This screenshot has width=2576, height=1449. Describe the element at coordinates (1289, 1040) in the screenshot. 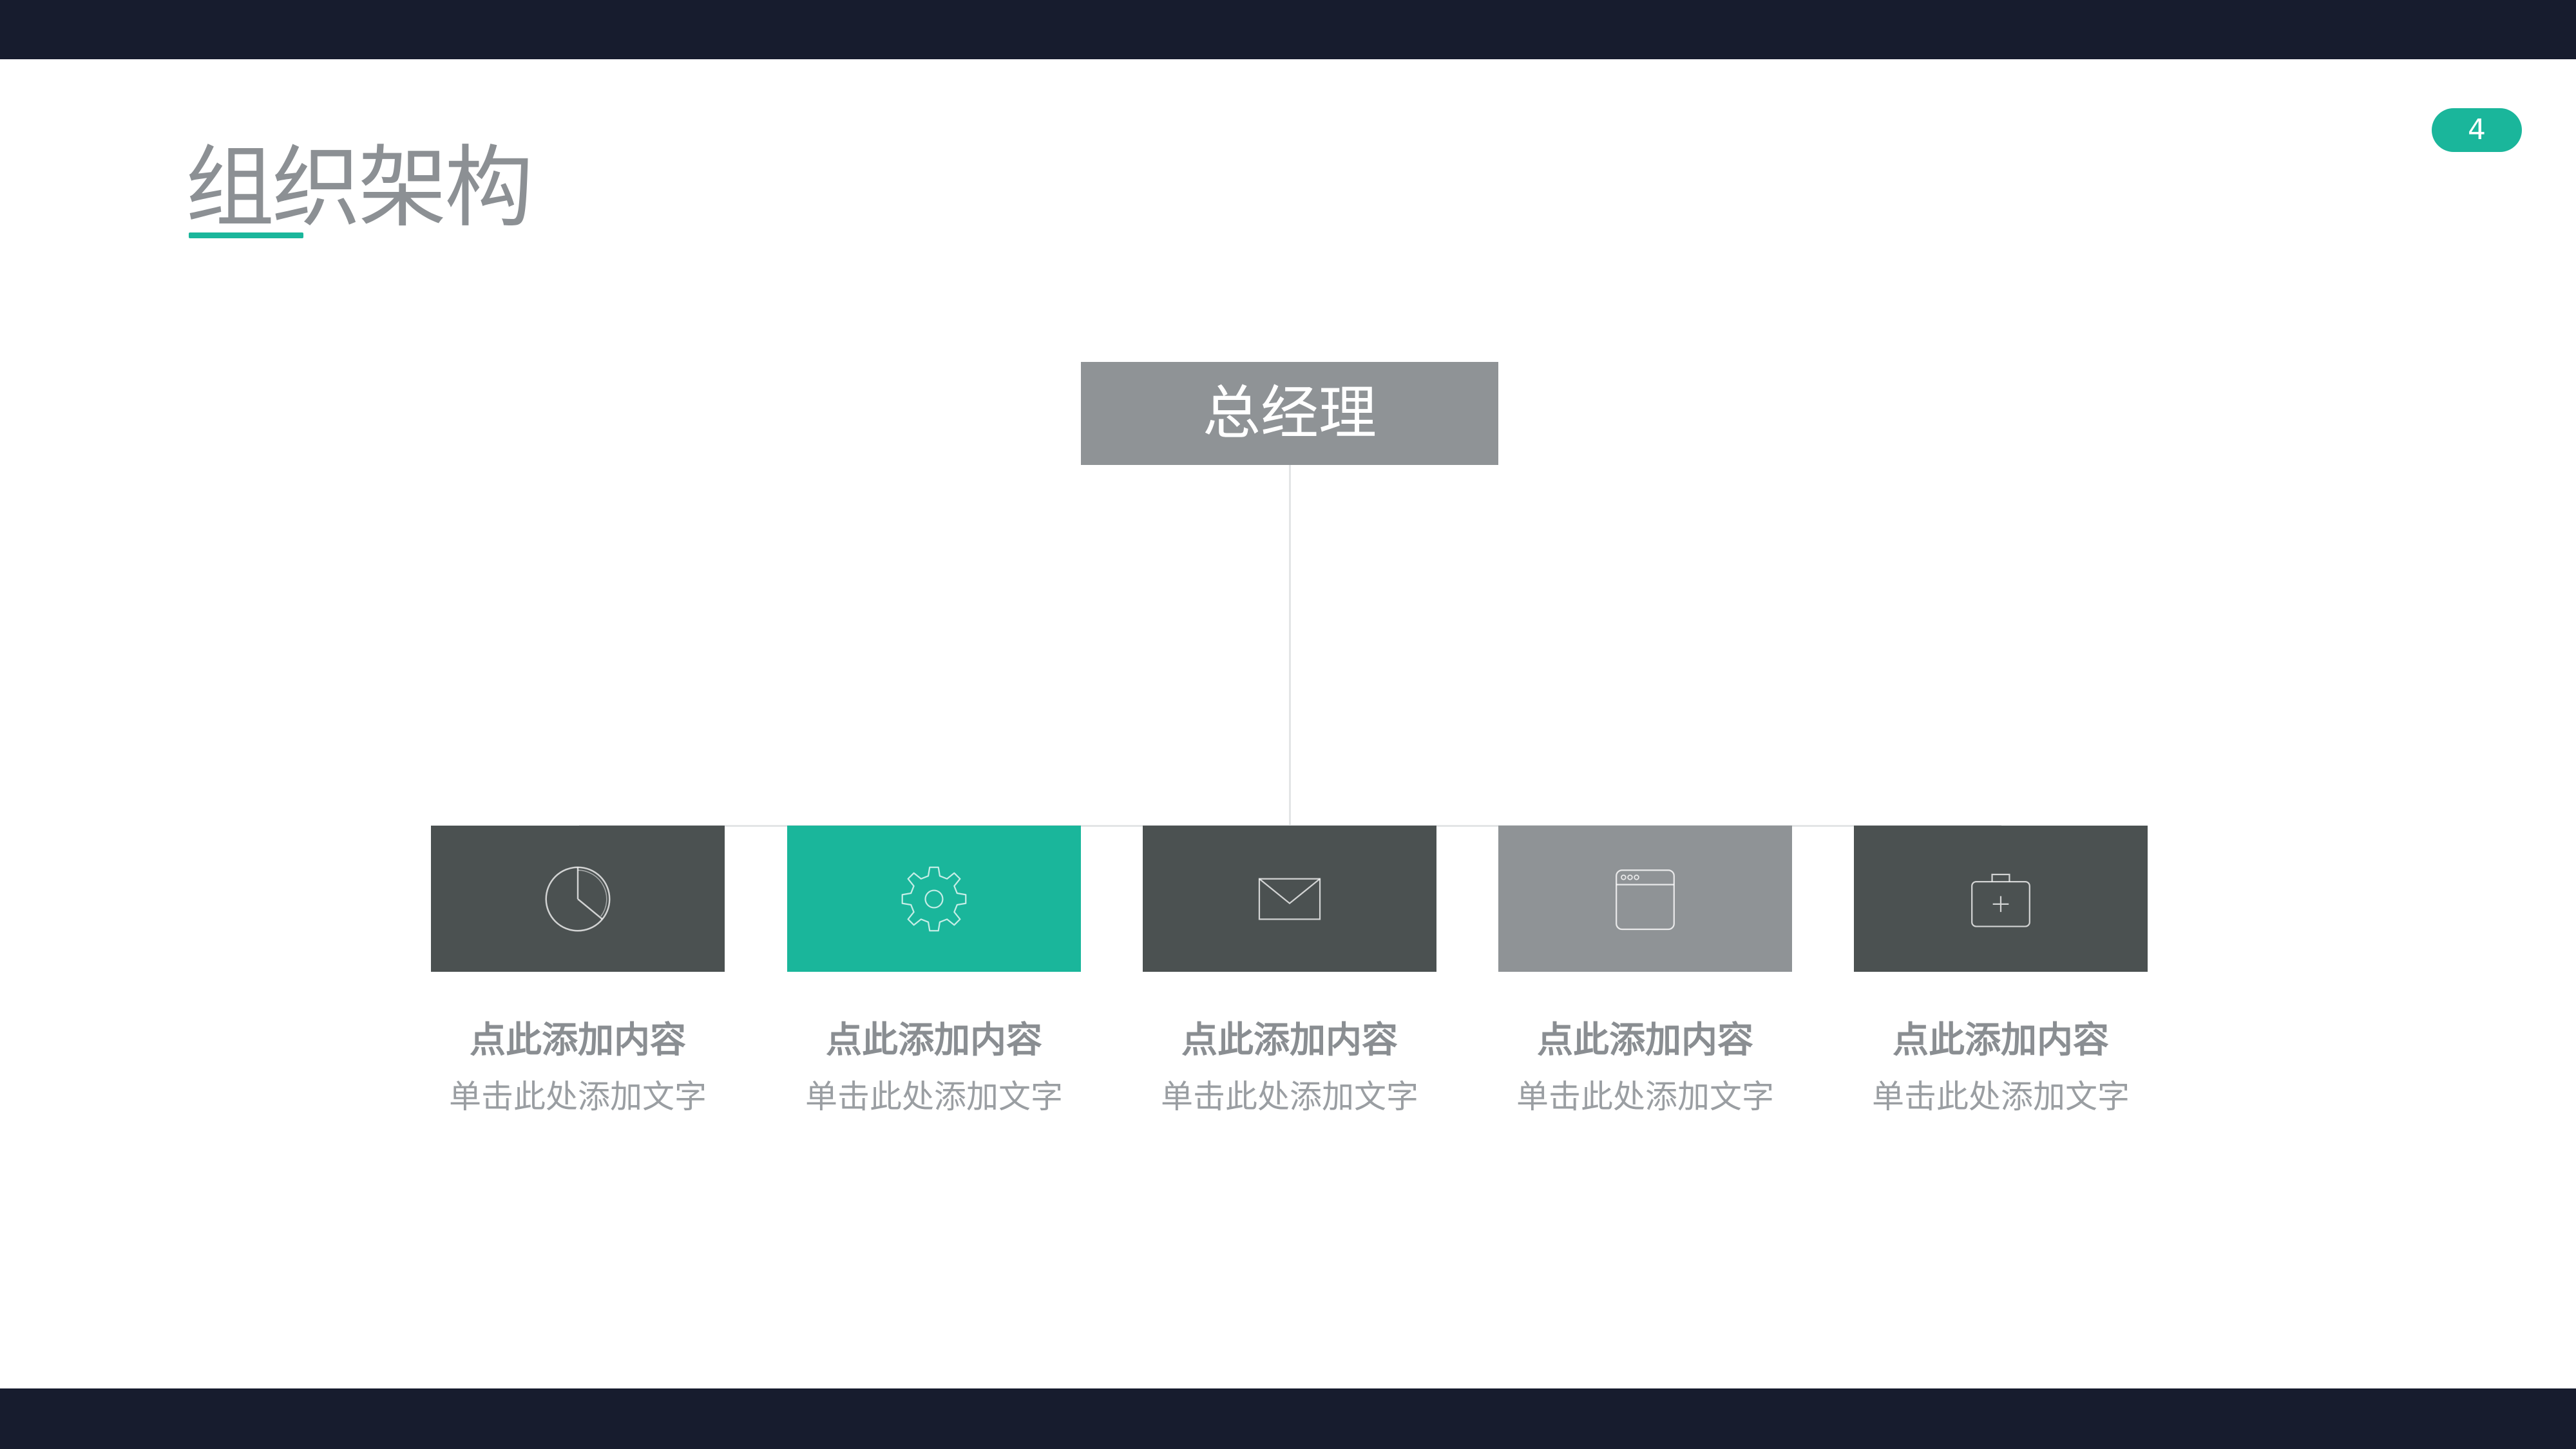

I see `node-title-3: 点此添加内容` at that location.